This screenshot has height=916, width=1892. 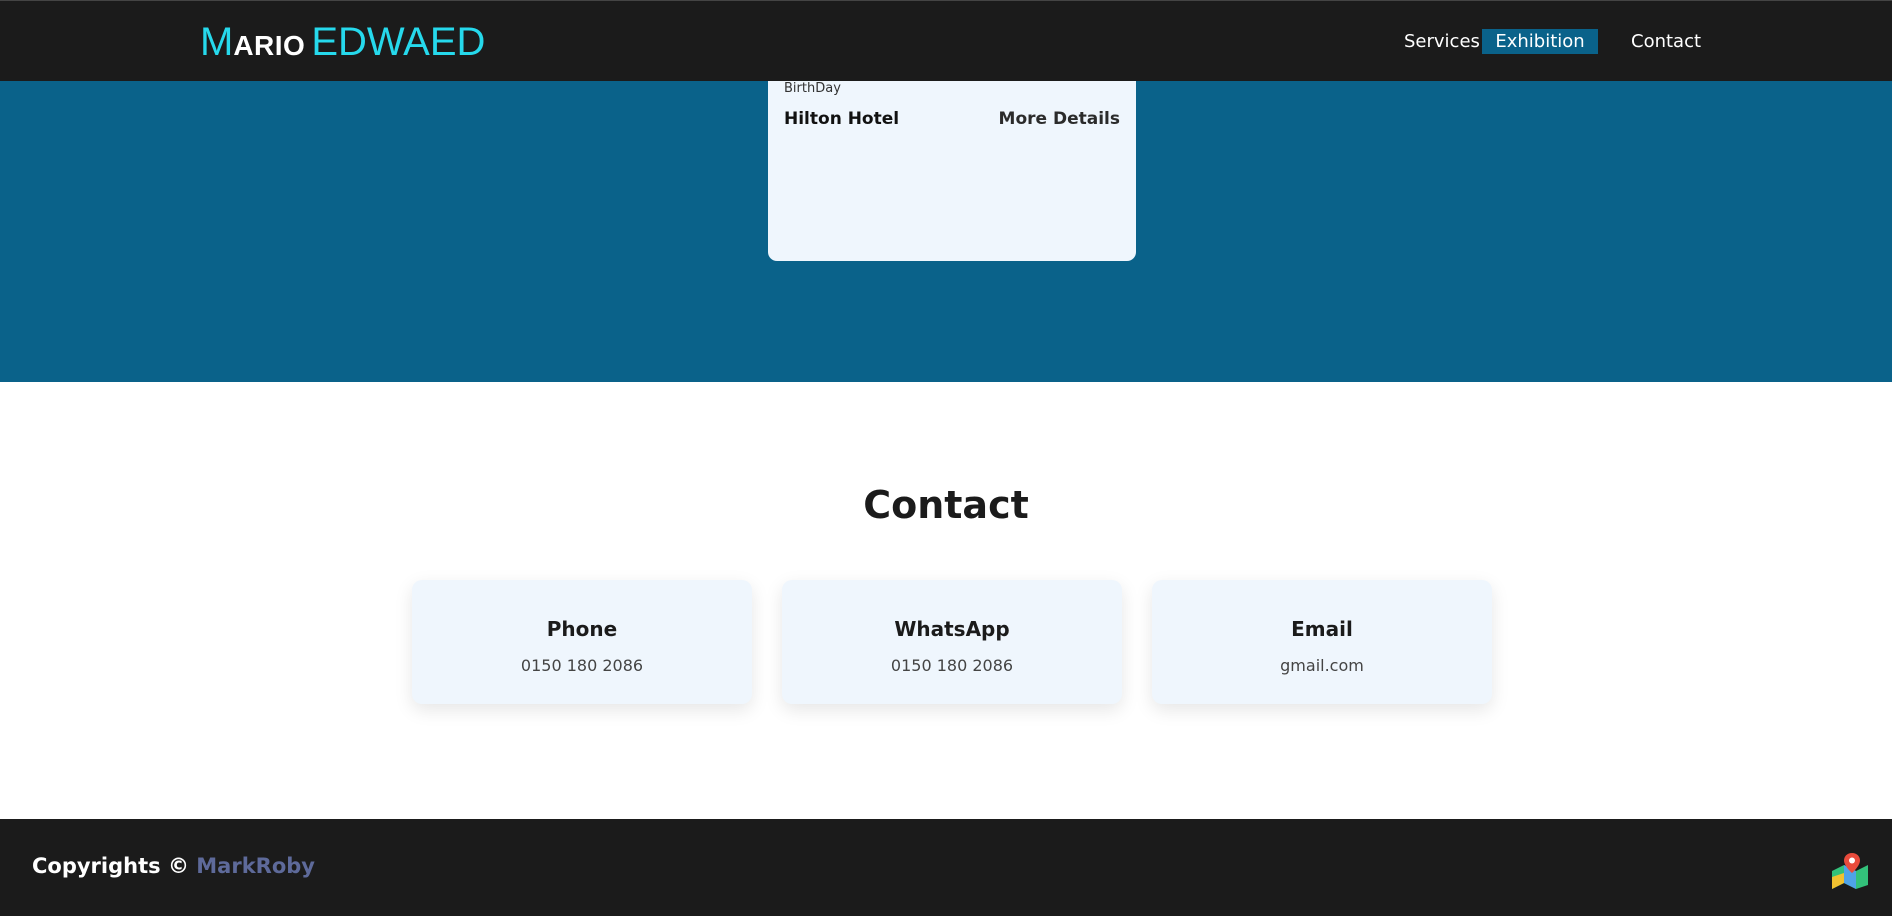 What do you see at coordinates (582, 642) in the screenshot?
I see `contact-card-phone: Phone 0150 180 2086` at bounding box center [582, 642].